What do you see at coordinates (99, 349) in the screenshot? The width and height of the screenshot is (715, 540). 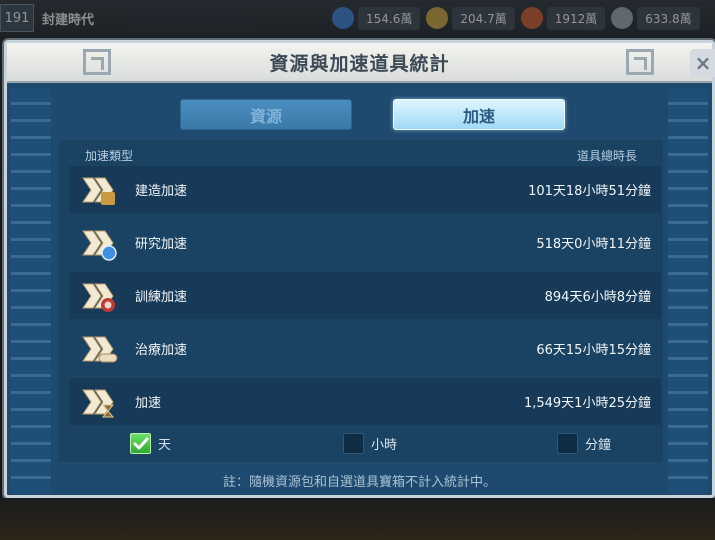 I see `healing-speedup-icon` at bounding box center [99, 349].